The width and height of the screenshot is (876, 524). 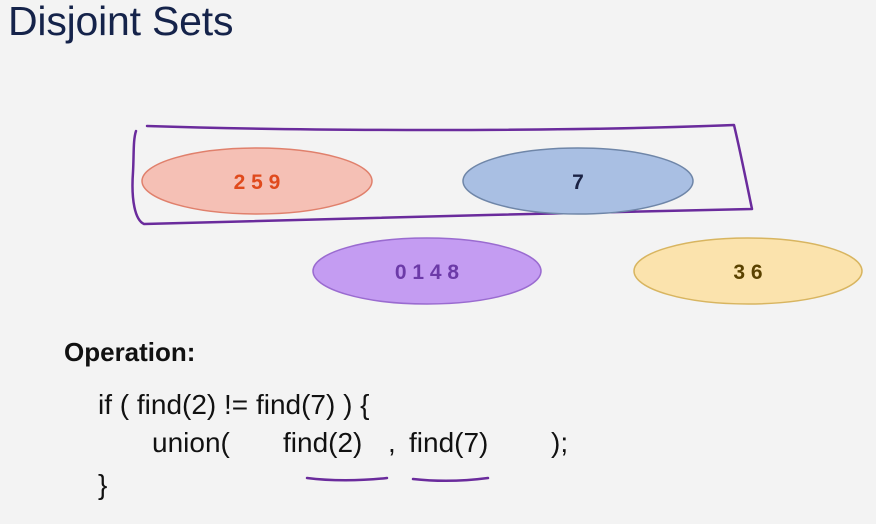 What do you see at coordinates (234, 404) in the screenshot?
I see `code-line-if: if ( find(2) != find(7) ) {` at bounding box center [234, 404].